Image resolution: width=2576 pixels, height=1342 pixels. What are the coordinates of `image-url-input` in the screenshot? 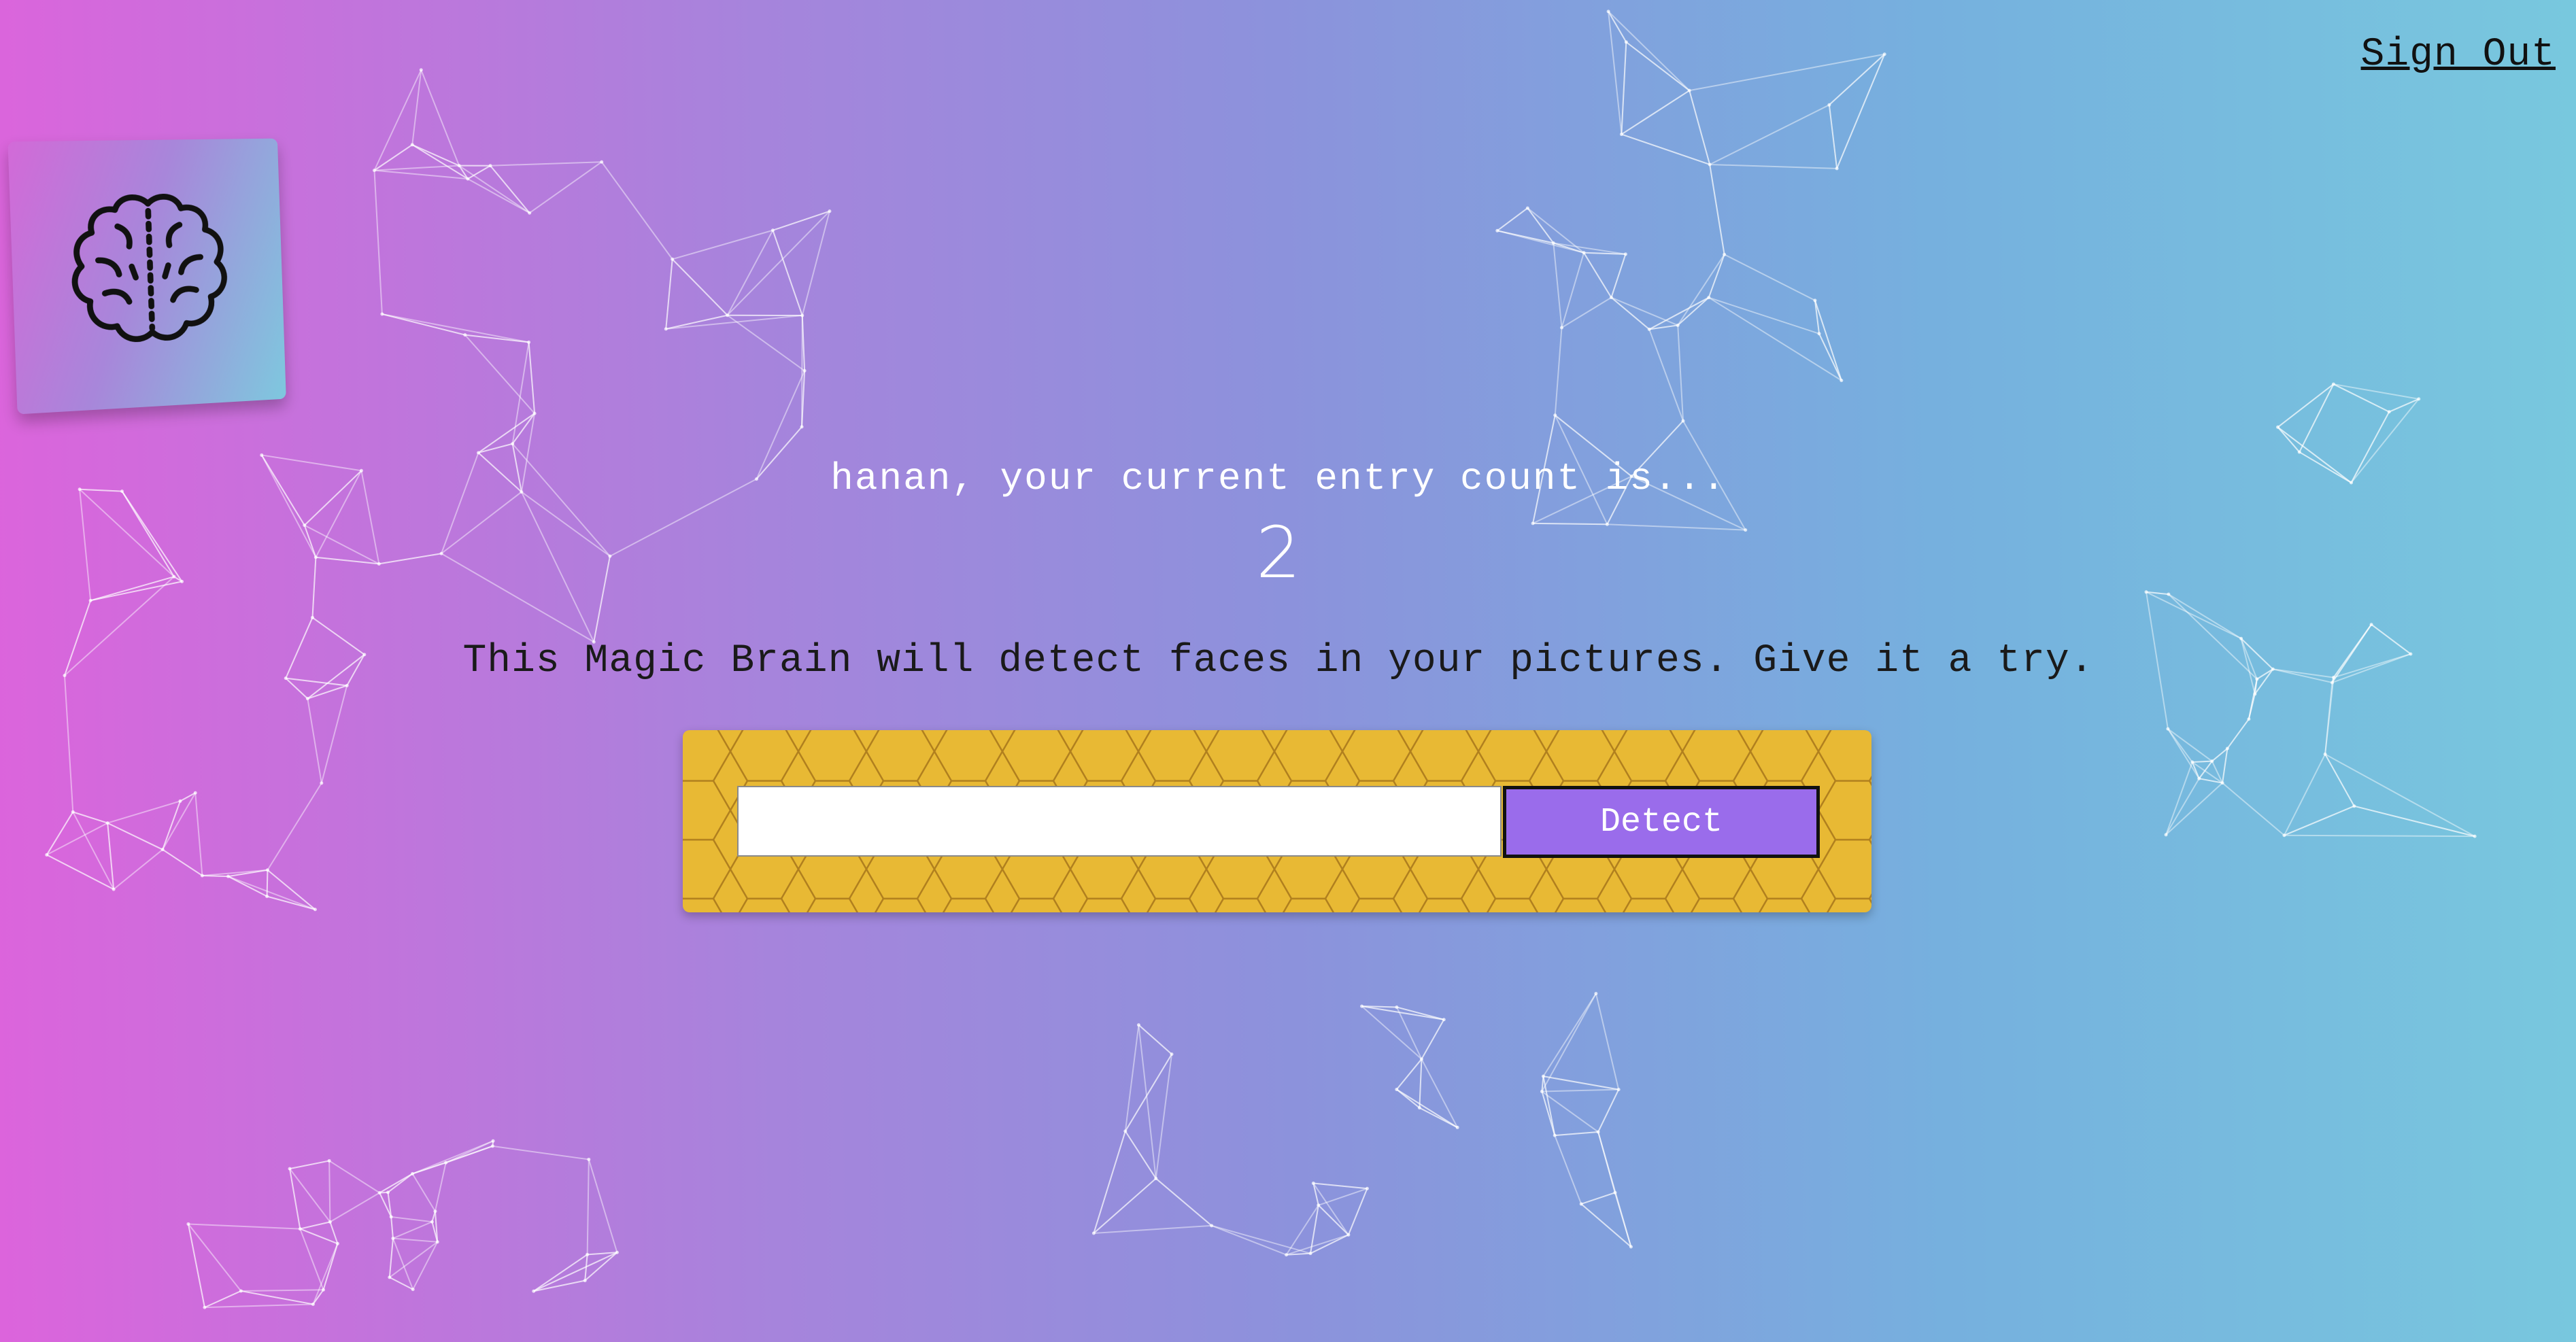 It's located at (1119, 821).